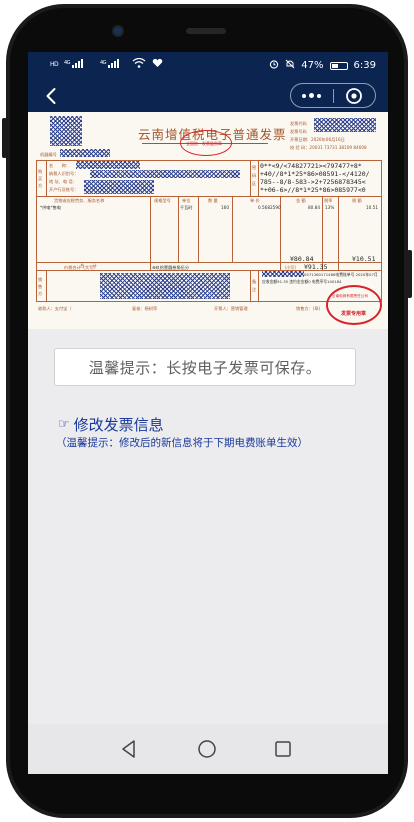 This screenshot has width=414, height=822. What do you see at coordinates (317, 139) in the screenshot?
I see `invoice-date: 开票日期：2020年06月16日` at bounding box center [317, 139].